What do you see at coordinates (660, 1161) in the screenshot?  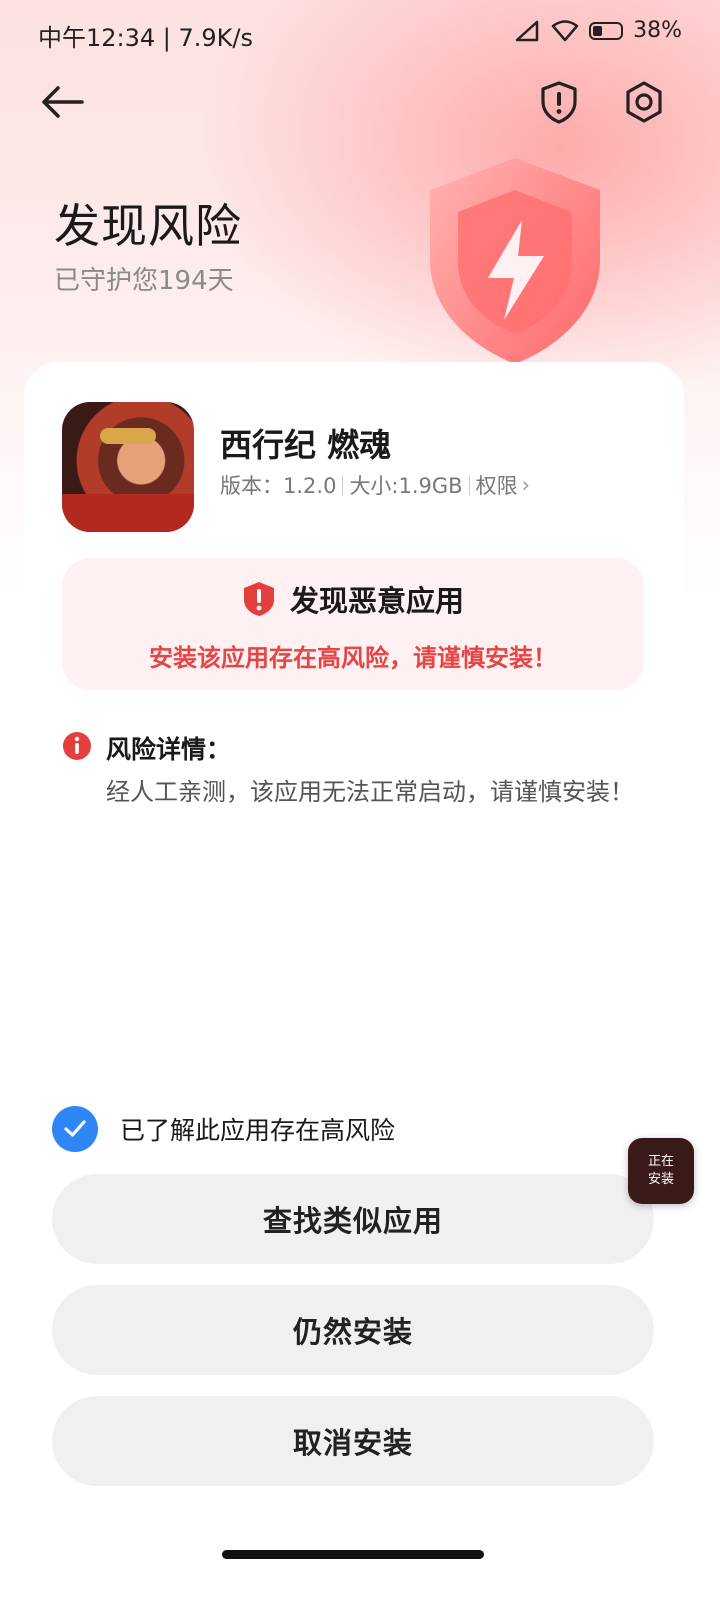 I see `badge-line1: 正在` at bounding box center [660, 1161].